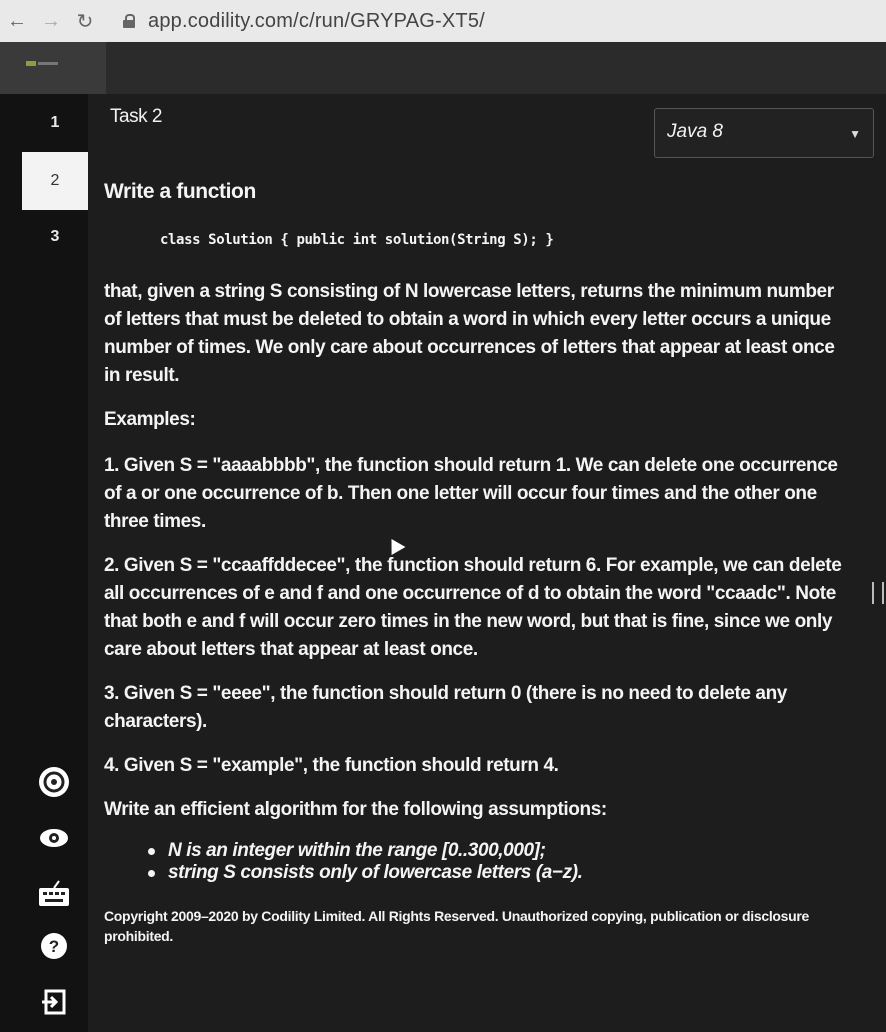 Image resolution: width=886 pixels, height=1032 pixels. What do you see at coordinates (129, 21) in the screenshot?
I see `lock-icon` at bounding box center [129, 21].